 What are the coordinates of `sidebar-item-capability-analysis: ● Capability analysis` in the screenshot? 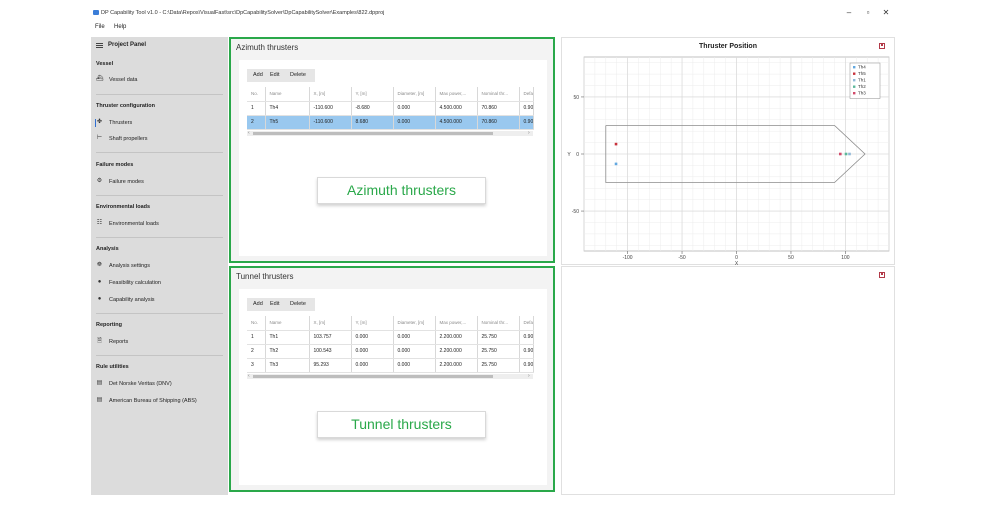 It's located at (158, 300).